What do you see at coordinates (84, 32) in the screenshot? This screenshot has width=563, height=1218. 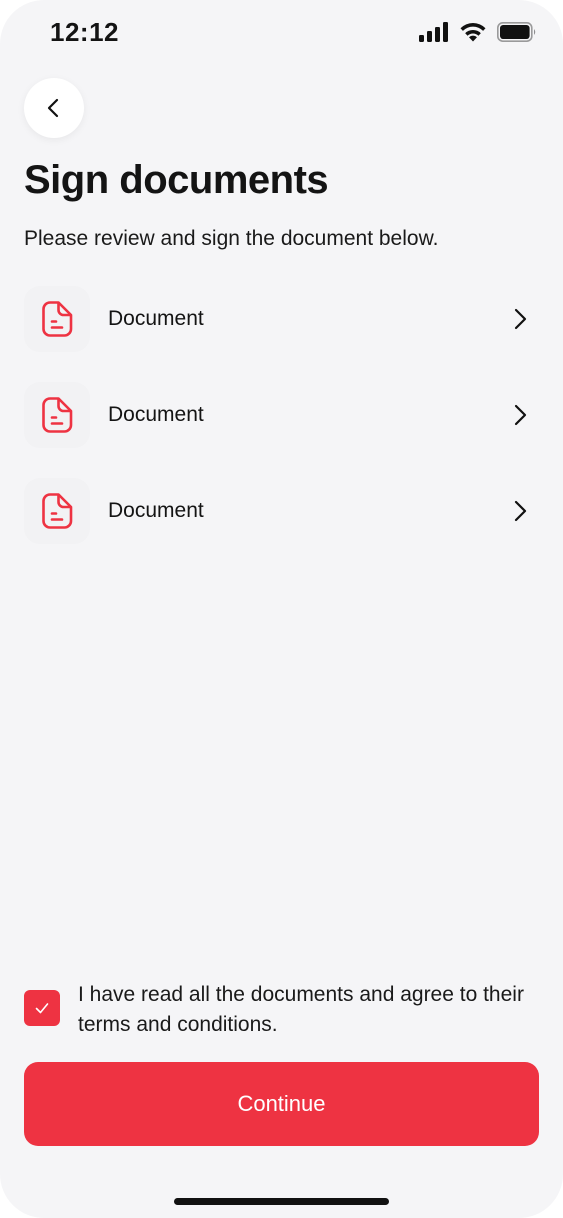 I see `status-time: 12:12` at bounding box center [84, 32].